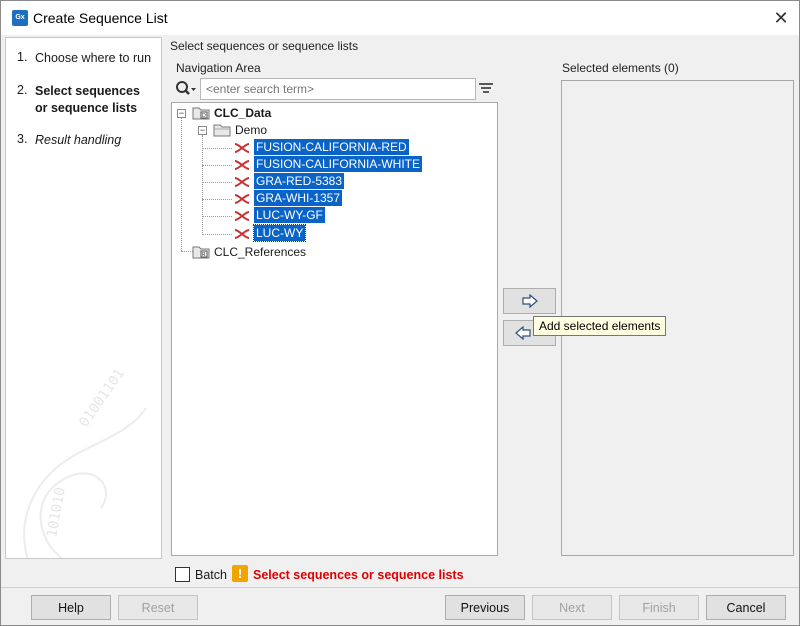  Describe the element at coordinates (158, 607) in the screenshot. I see `reset-button: Reset` at that location.